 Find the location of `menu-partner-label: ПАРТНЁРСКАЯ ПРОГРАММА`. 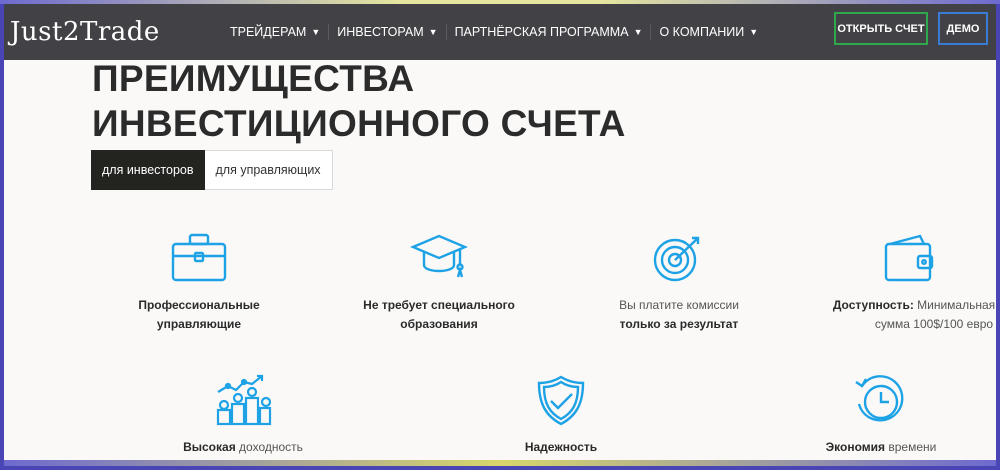

menu-partner-label: ПАРТНЁРСКАЯ ПРОГРАММА is located at coordinates (541, 32).